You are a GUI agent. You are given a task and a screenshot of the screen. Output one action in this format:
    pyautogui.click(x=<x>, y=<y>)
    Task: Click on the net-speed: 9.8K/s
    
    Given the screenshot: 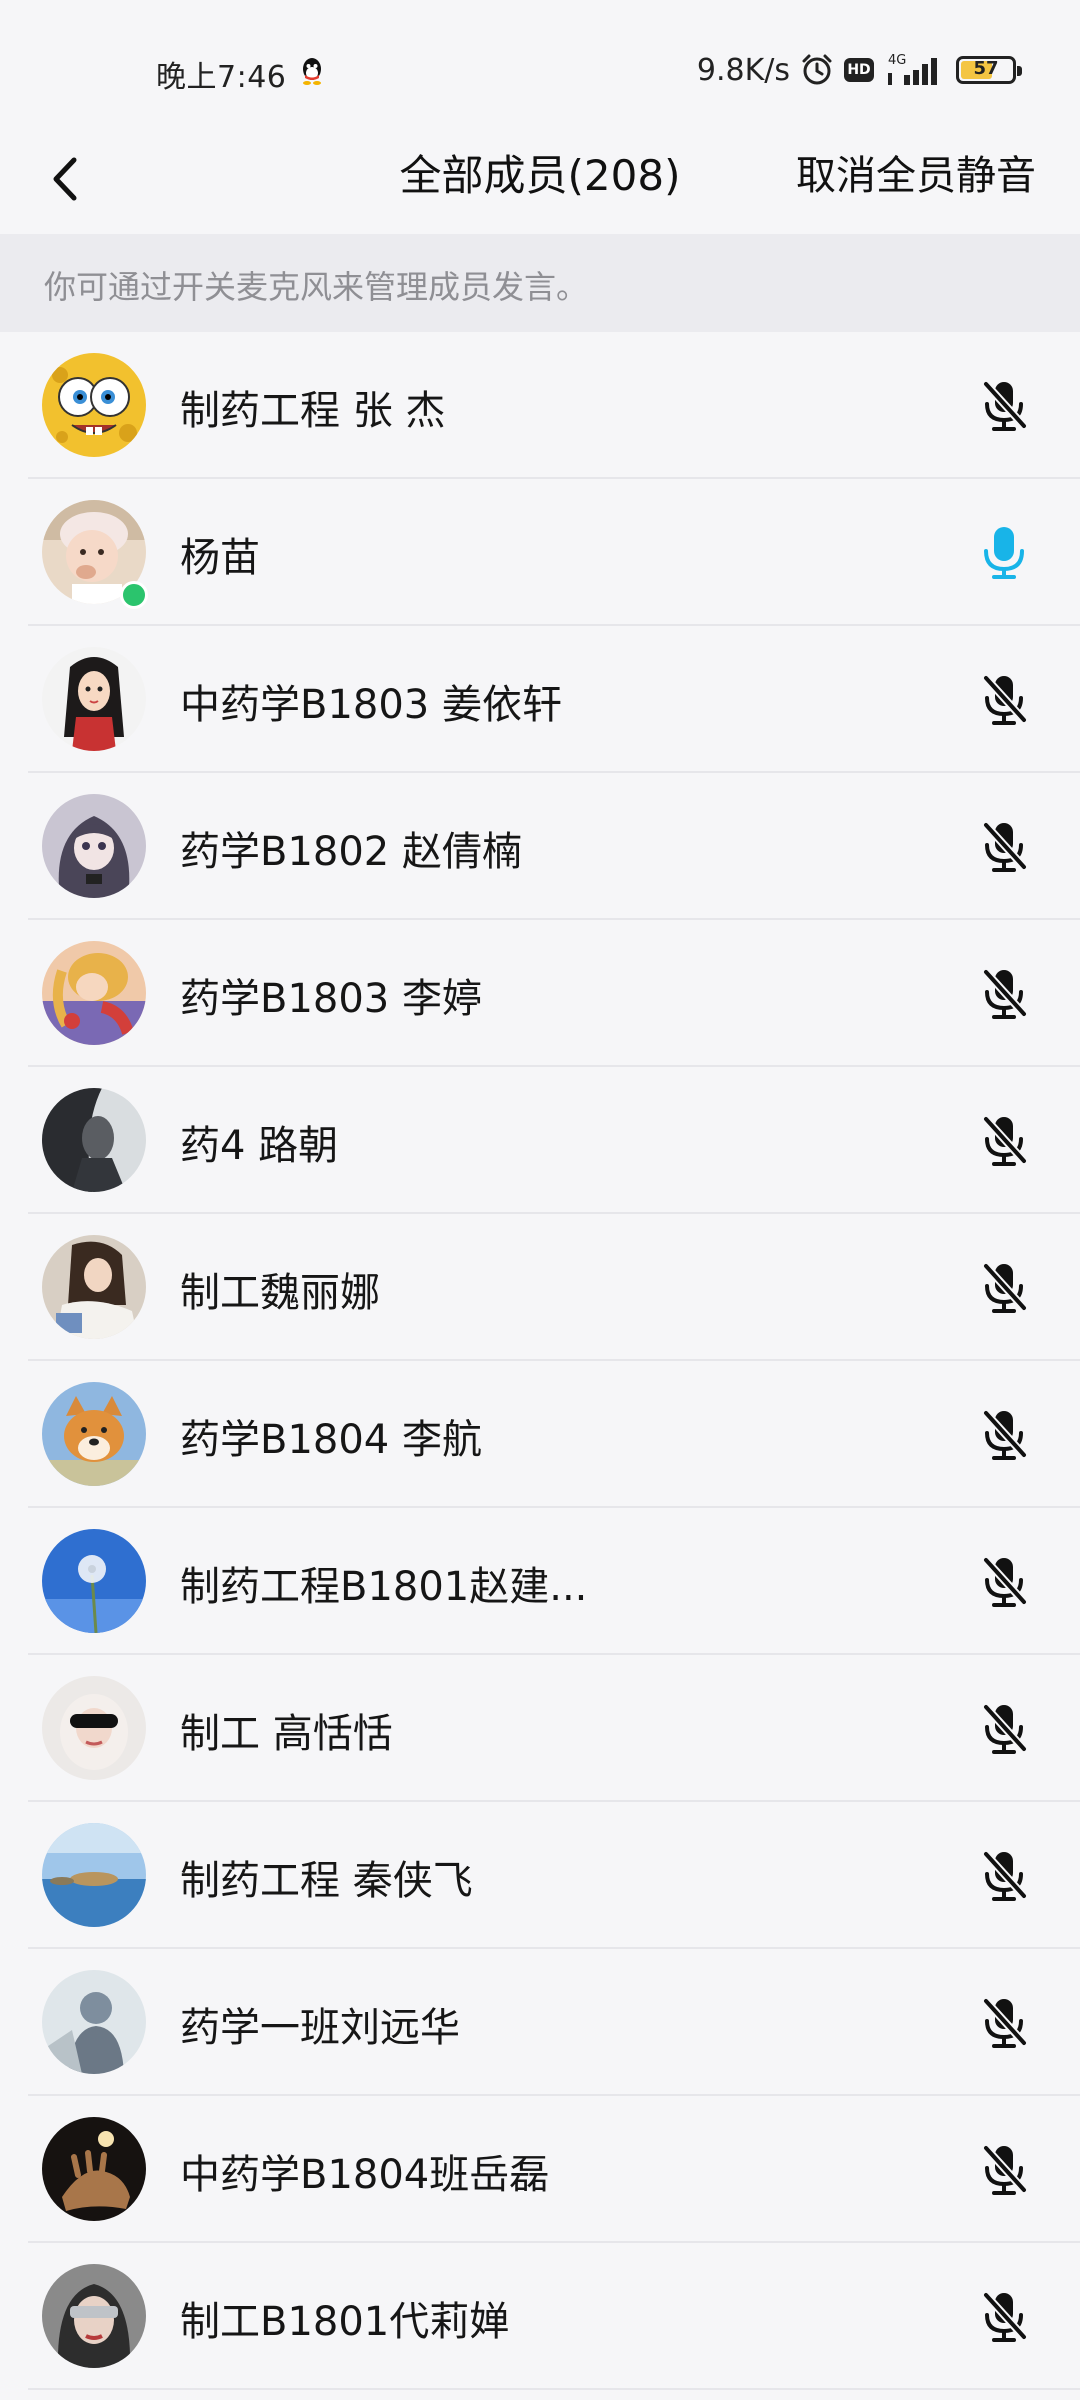 What is the action you would take?
    pyautogui.click(x=743, y=70)
    